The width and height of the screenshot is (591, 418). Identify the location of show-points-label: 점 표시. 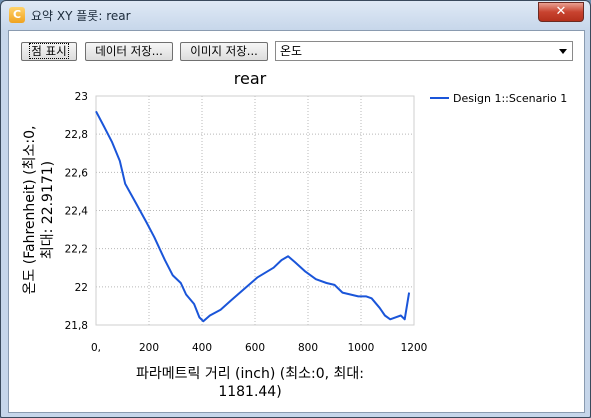
(49, 51).